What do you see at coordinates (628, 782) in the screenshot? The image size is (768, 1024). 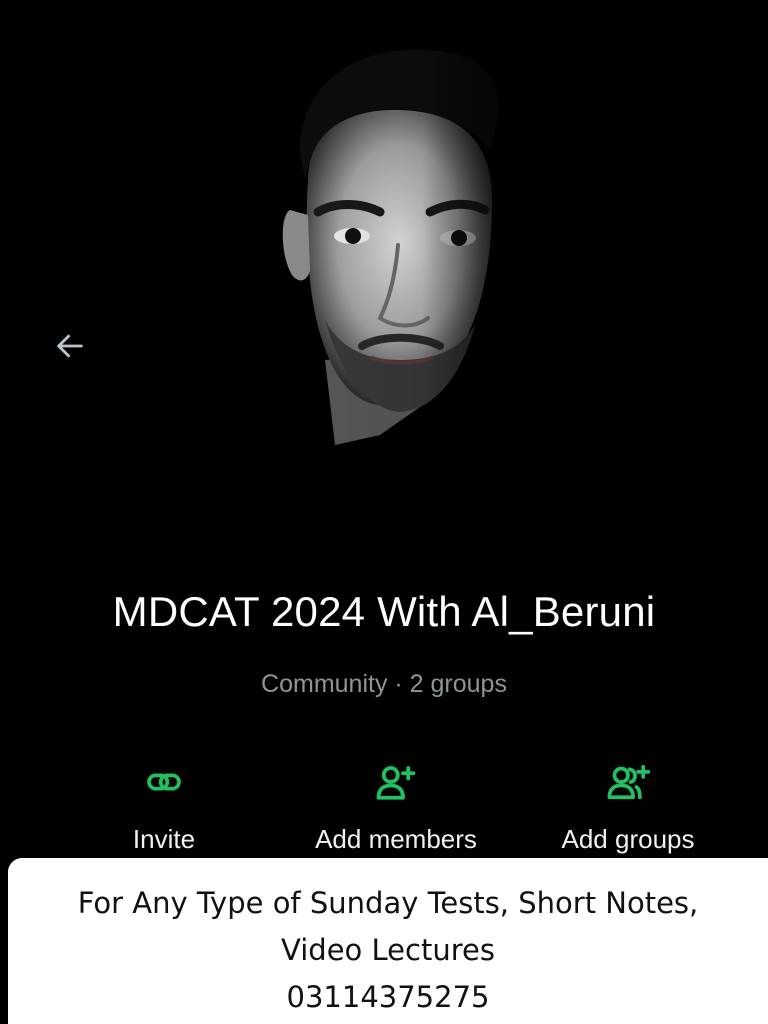 I see `group-add-icon` at bounding box center [628, 782].